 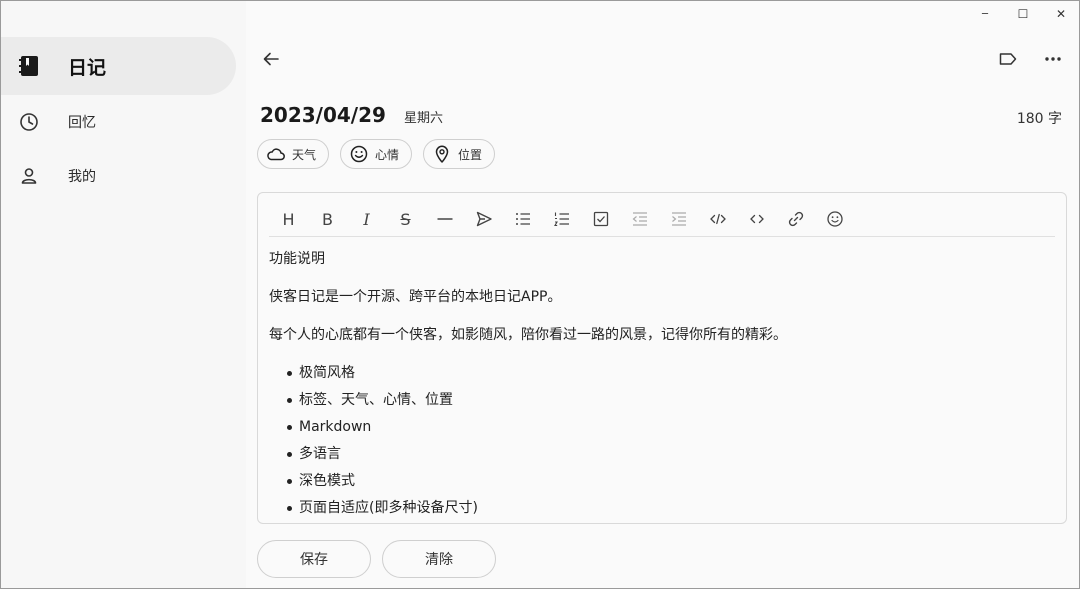 What do you see at coordinates (669, 510) in the screenshot?
I see `list-item: 页面自适应(即多种设备尺寸)` at bounding box center [669, 510].